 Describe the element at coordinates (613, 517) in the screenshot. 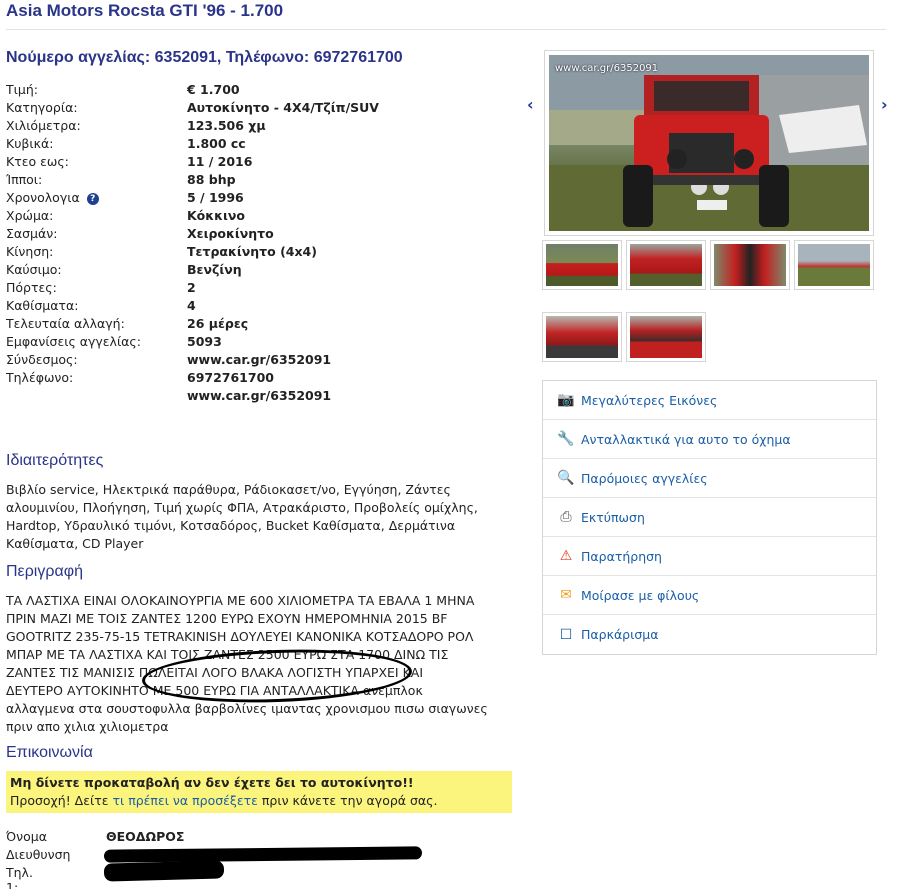

I see `action-label: Εκτύπωση` at that location.